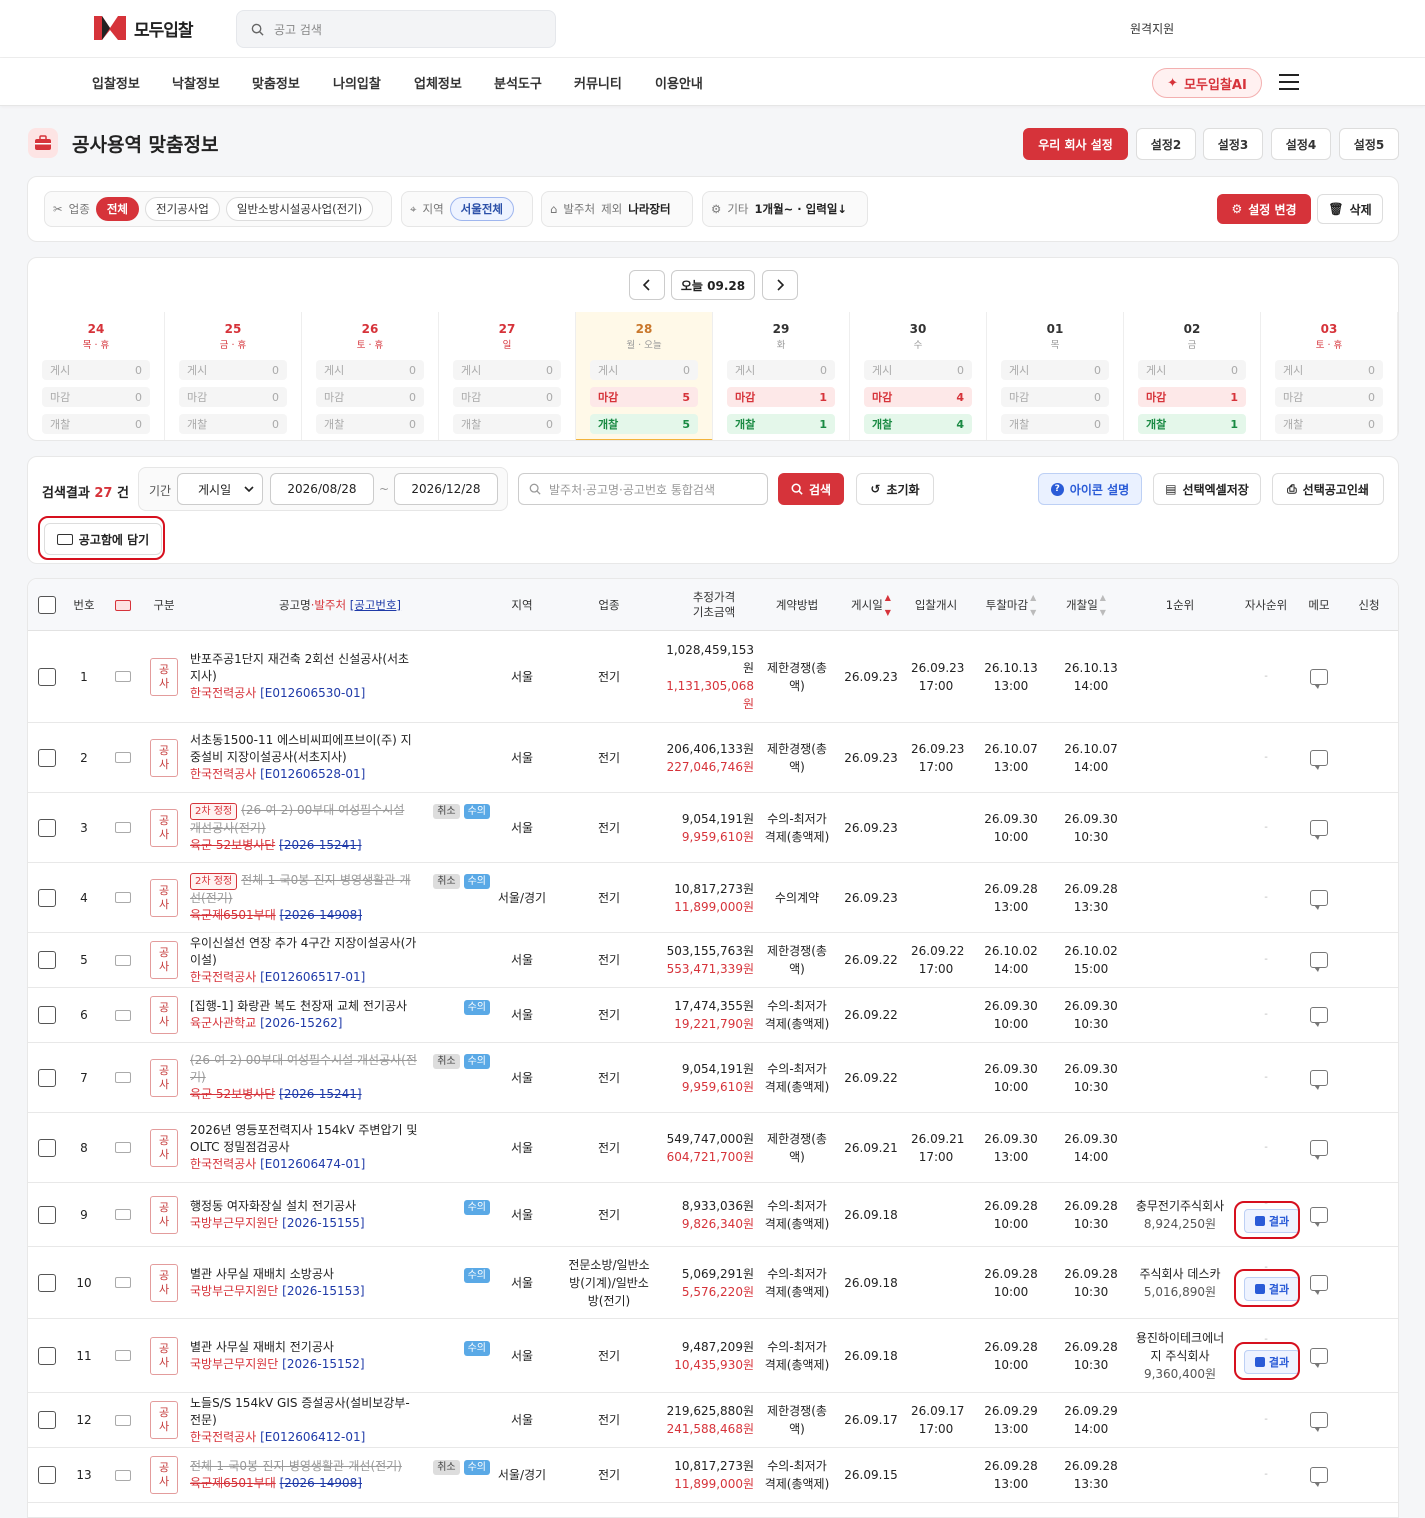 The width and height of the screenshot is (1425, 1518). I want to click on calendar-count-mag: 마감 1, so click(1192, 397).